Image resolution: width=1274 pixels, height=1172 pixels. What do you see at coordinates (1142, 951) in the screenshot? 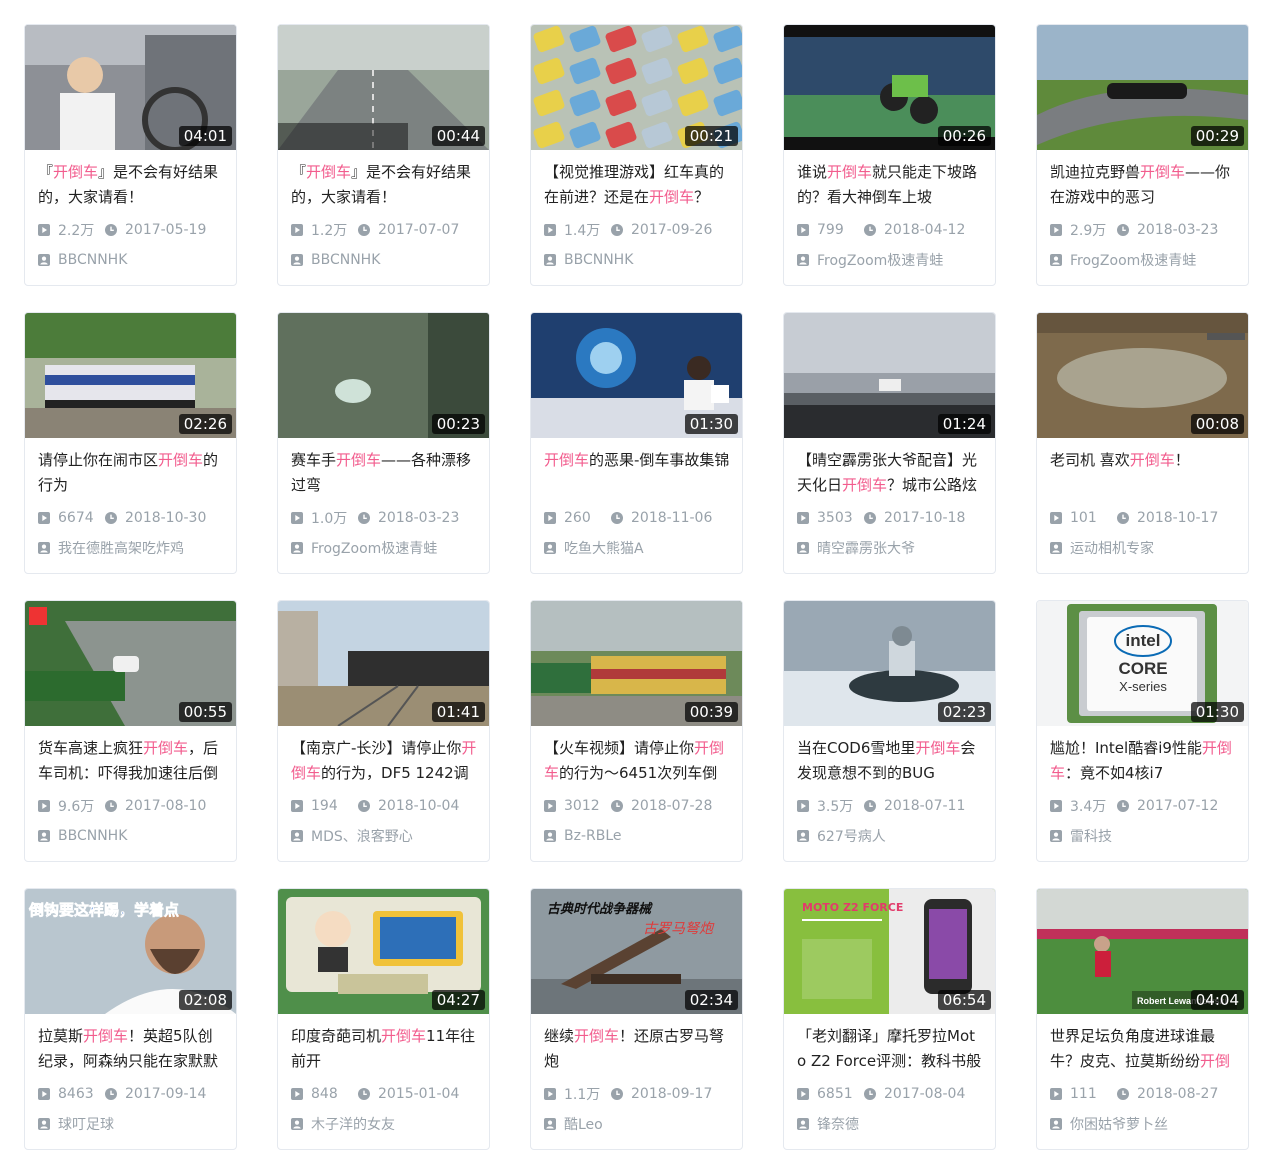
I see `video-thumbnail: Robert Lewandowski 04:04` at bounding box center [1142, 951].